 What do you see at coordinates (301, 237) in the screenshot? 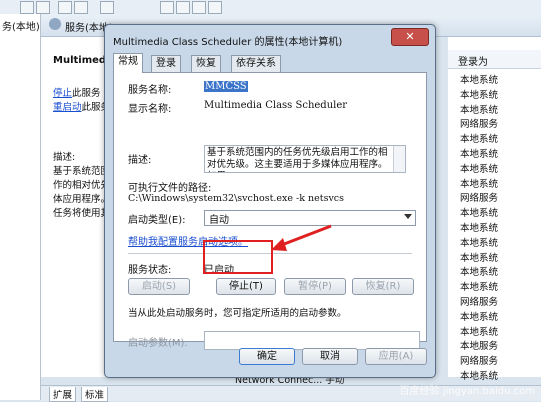
I see `pointer-arrow-icon` at bounding box center [301, 237].